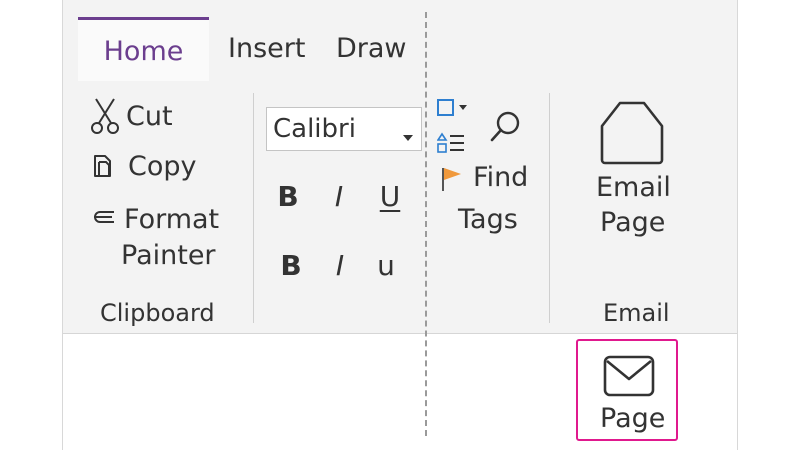  Describe the element at coordinates (340, 265) in the screenshot. I see `italic-button-alt: I` at that location.